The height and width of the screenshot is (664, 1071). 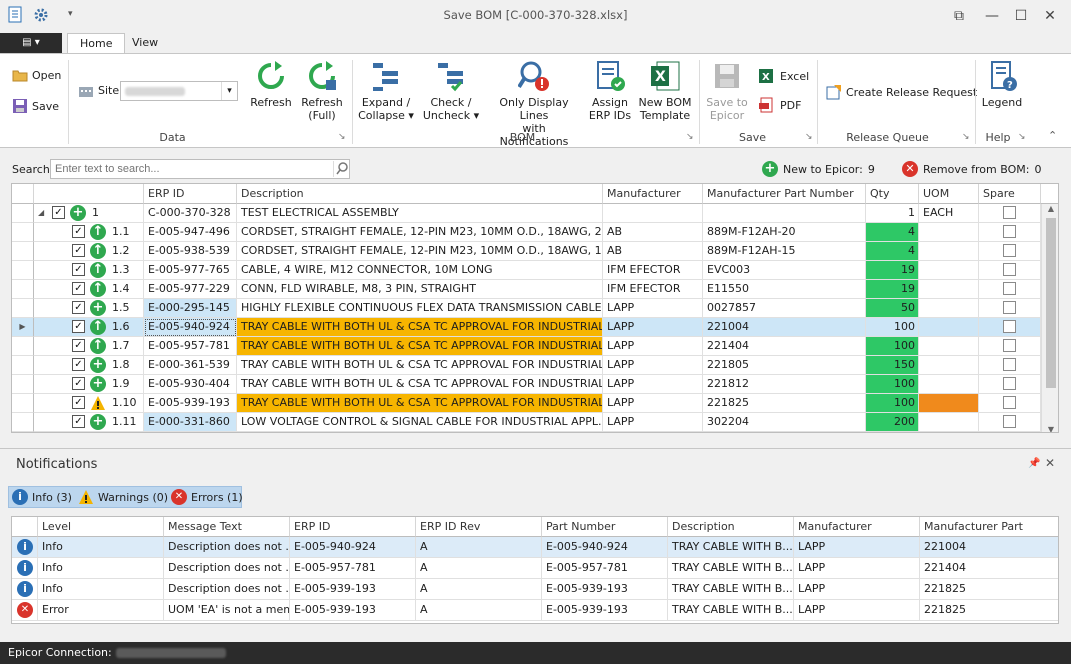 What do you see at coordinates (605, 527) in the screenshot?
I see `col-header-part-number: Part Number` at bounding box center [605, 527].